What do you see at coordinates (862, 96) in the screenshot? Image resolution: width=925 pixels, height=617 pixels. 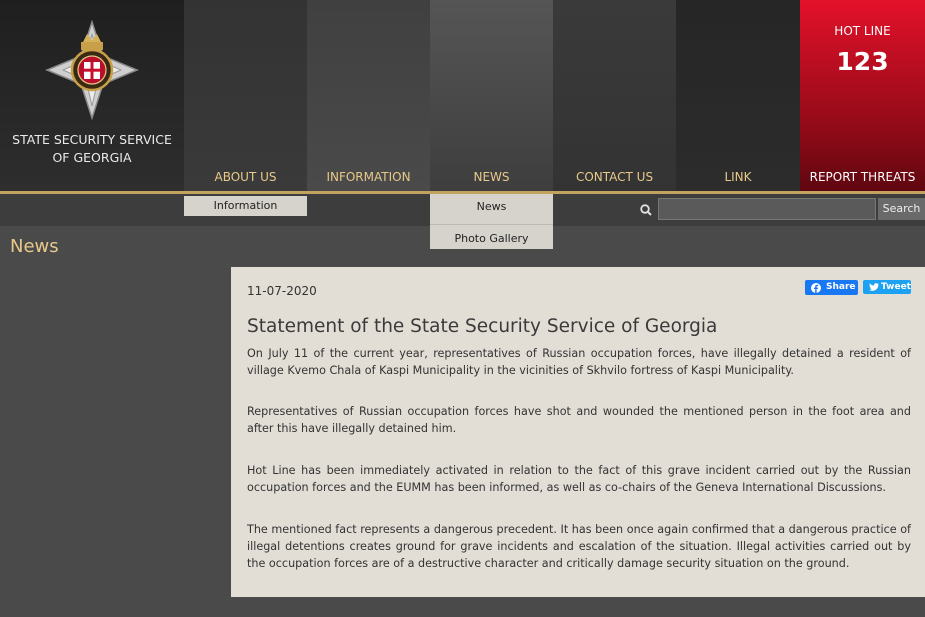 I see `hotline-block: HOT LINE 123 REPORT THREATS` at bounding box center [862, 96].